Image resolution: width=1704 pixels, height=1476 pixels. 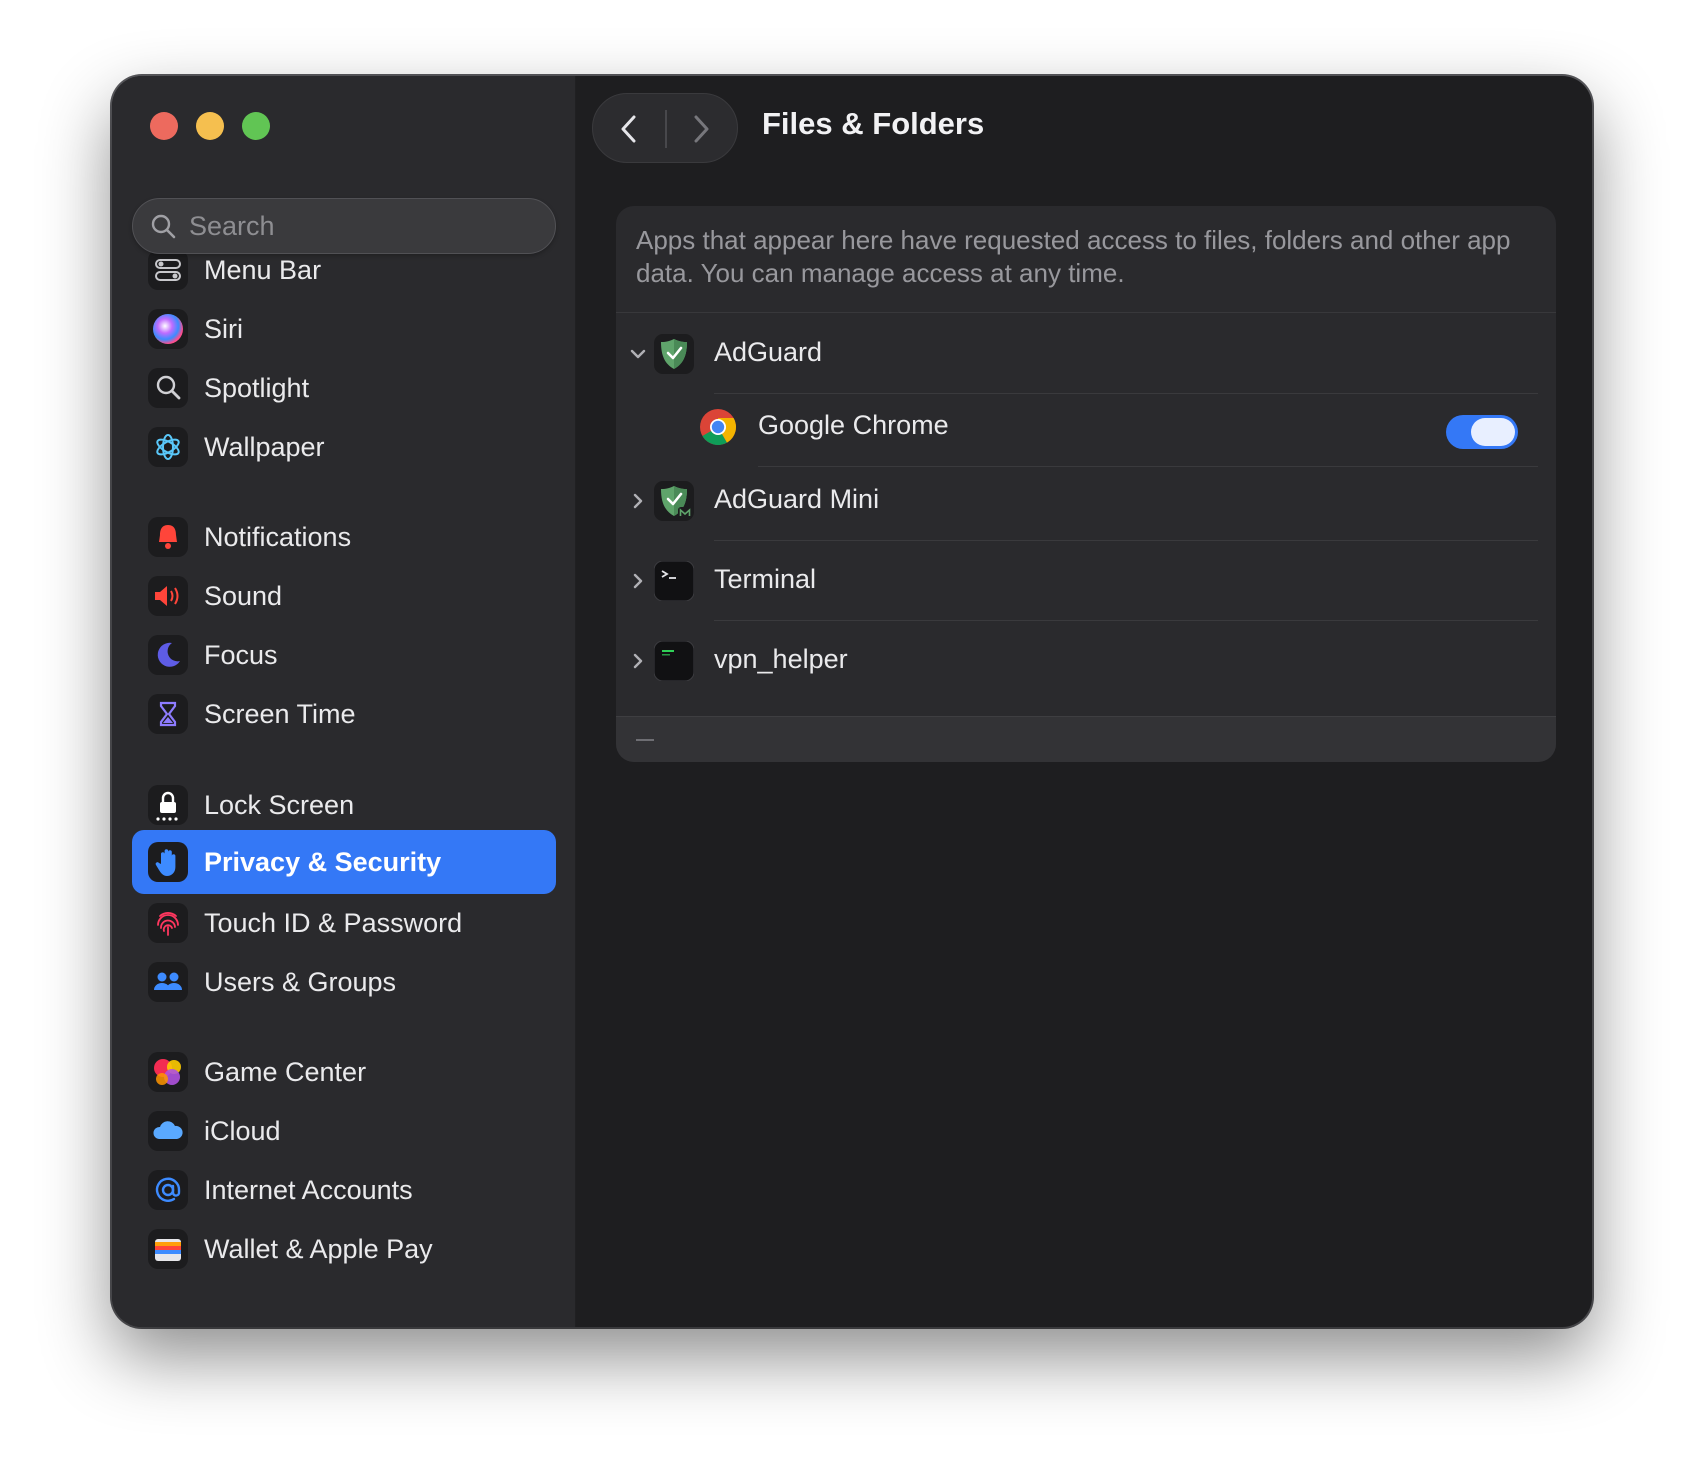 I want to click on sidebar-item-touch-id: Touch ID & Password, so click(x=344, y=923).